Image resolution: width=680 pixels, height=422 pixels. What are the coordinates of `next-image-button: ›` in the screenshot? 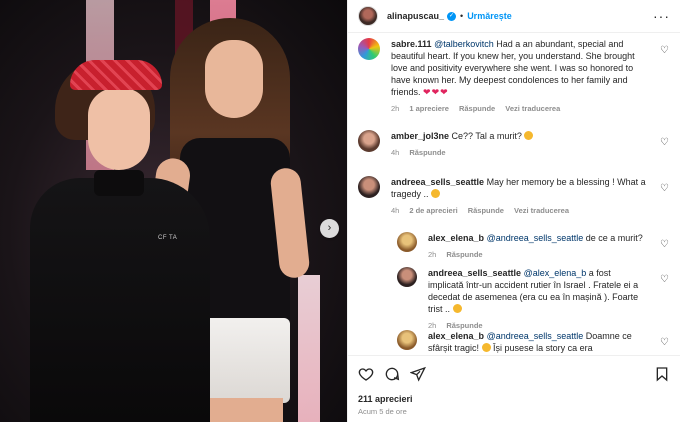 It's located at (329, 228).